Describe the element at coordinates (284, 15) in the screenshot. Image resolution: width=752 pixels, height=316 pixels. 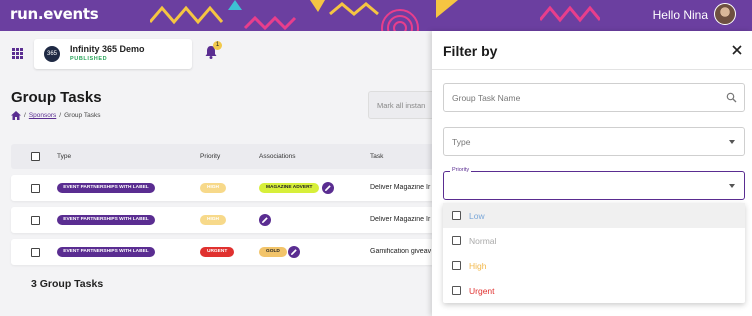
I see `decorative-banner` at that location.